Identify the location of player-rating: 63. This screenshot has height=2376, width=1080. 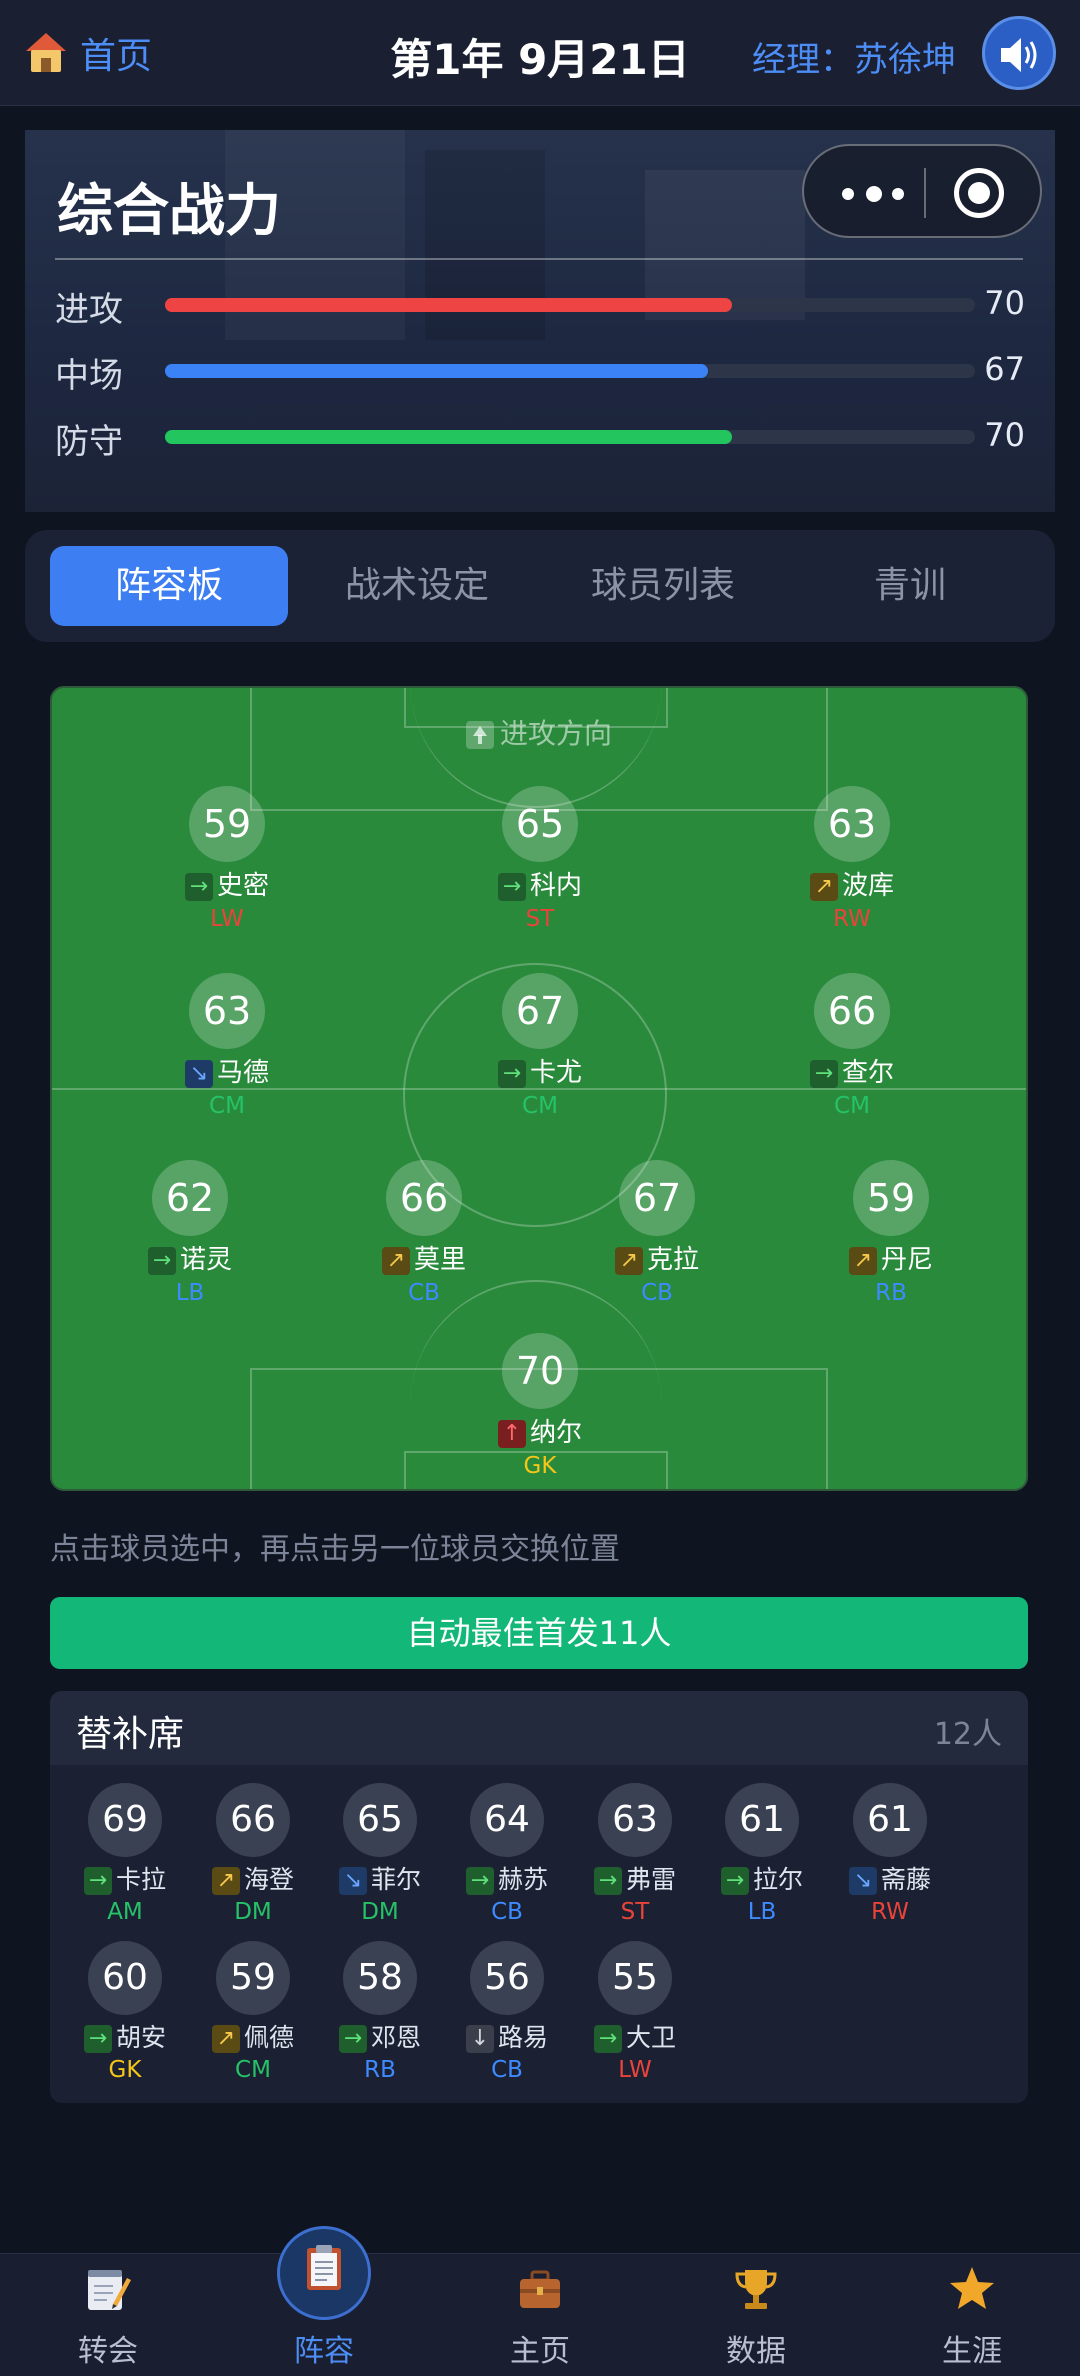
(227, 1011).